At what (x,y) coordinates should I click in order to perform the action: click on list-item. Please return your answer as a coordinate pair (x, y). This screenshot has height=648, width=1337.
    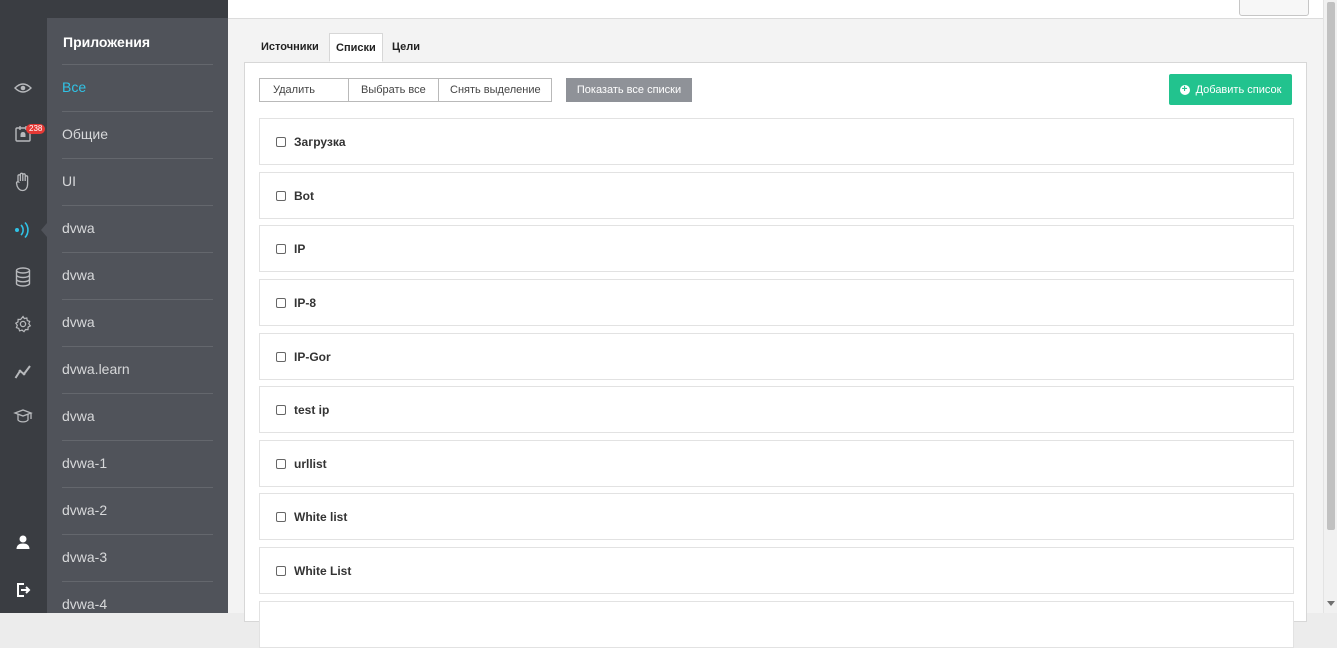
    Looking at the image, I should click on (776, 624).